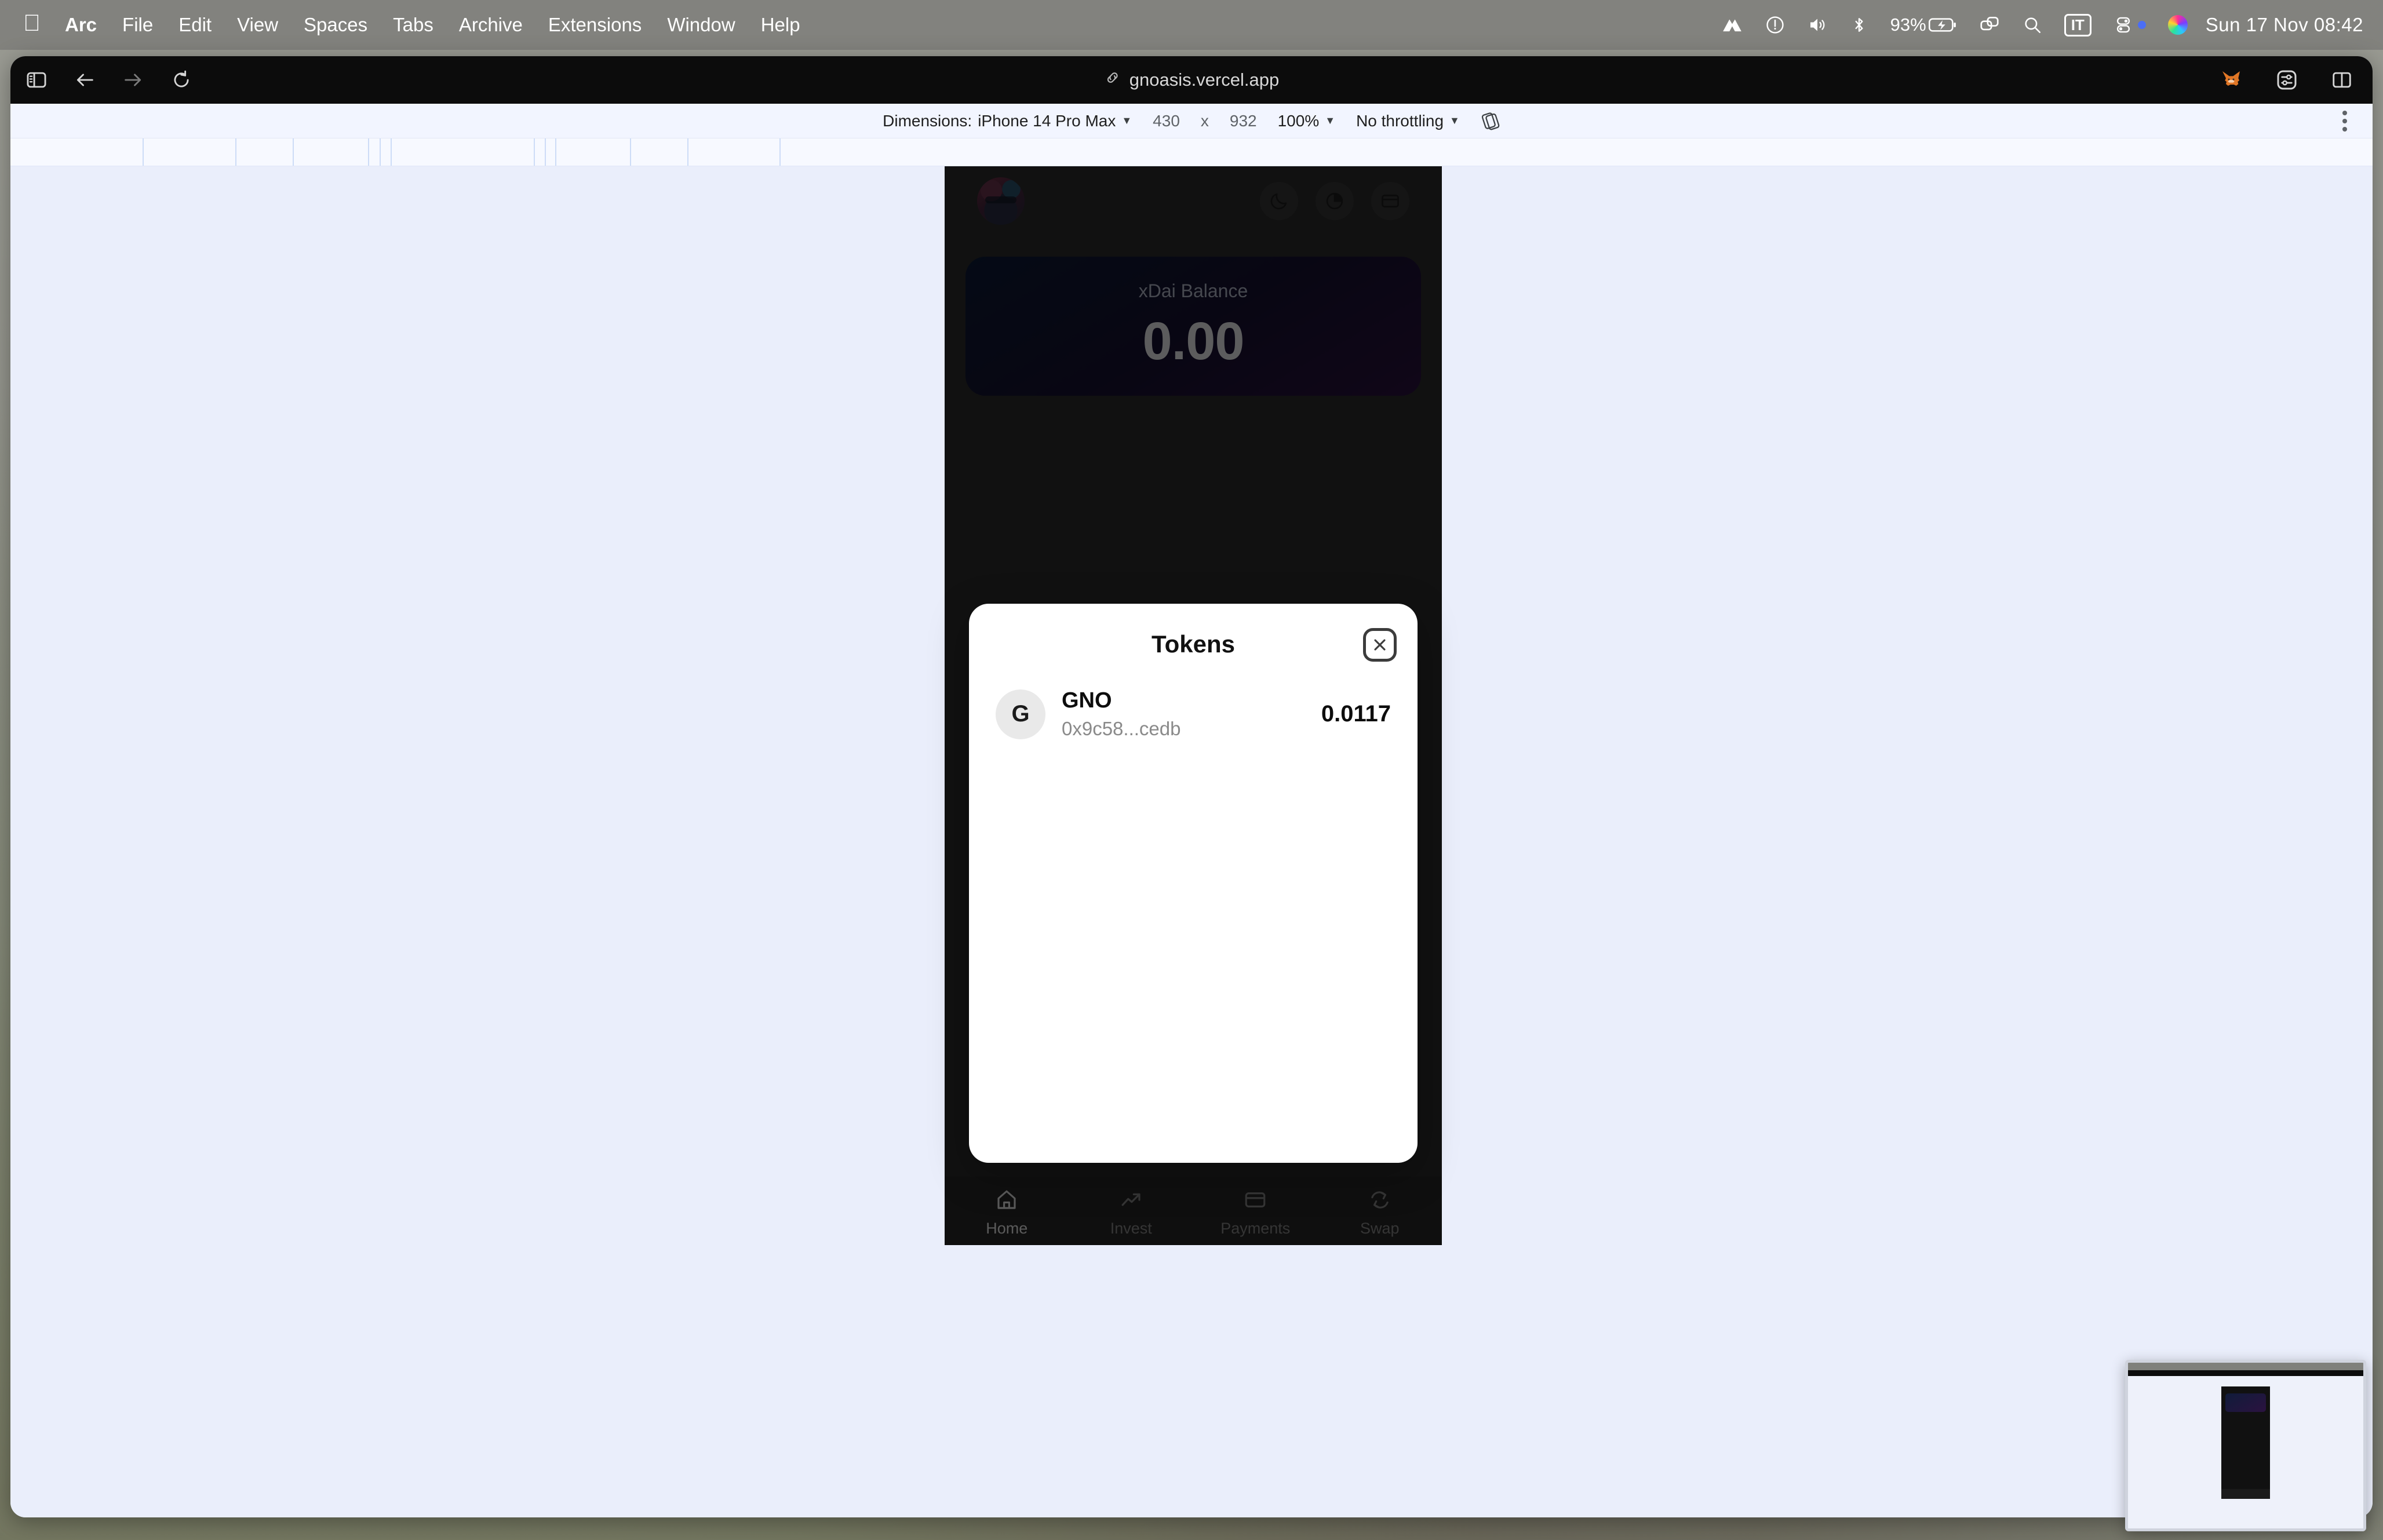 Image resolution: width=2383 pixels, height=1540 pixels. What do you see at coordinates (781, 25) in the screenshot?
I see `menu-item-help: Help` at bounding box center [781, 25].